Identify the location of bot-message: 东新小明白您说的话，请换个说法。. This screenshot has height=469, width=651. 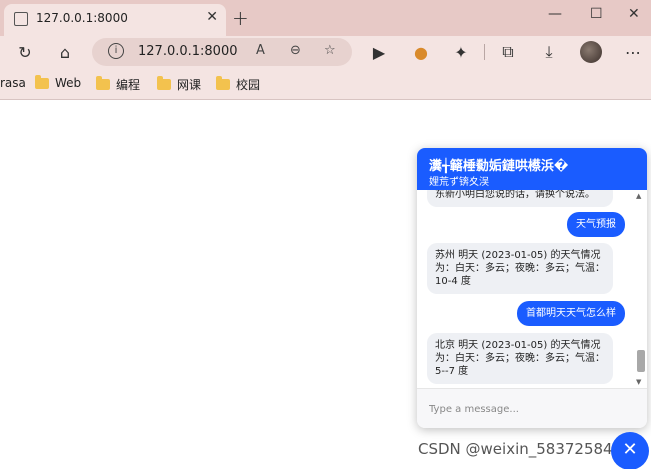
(520, 198).